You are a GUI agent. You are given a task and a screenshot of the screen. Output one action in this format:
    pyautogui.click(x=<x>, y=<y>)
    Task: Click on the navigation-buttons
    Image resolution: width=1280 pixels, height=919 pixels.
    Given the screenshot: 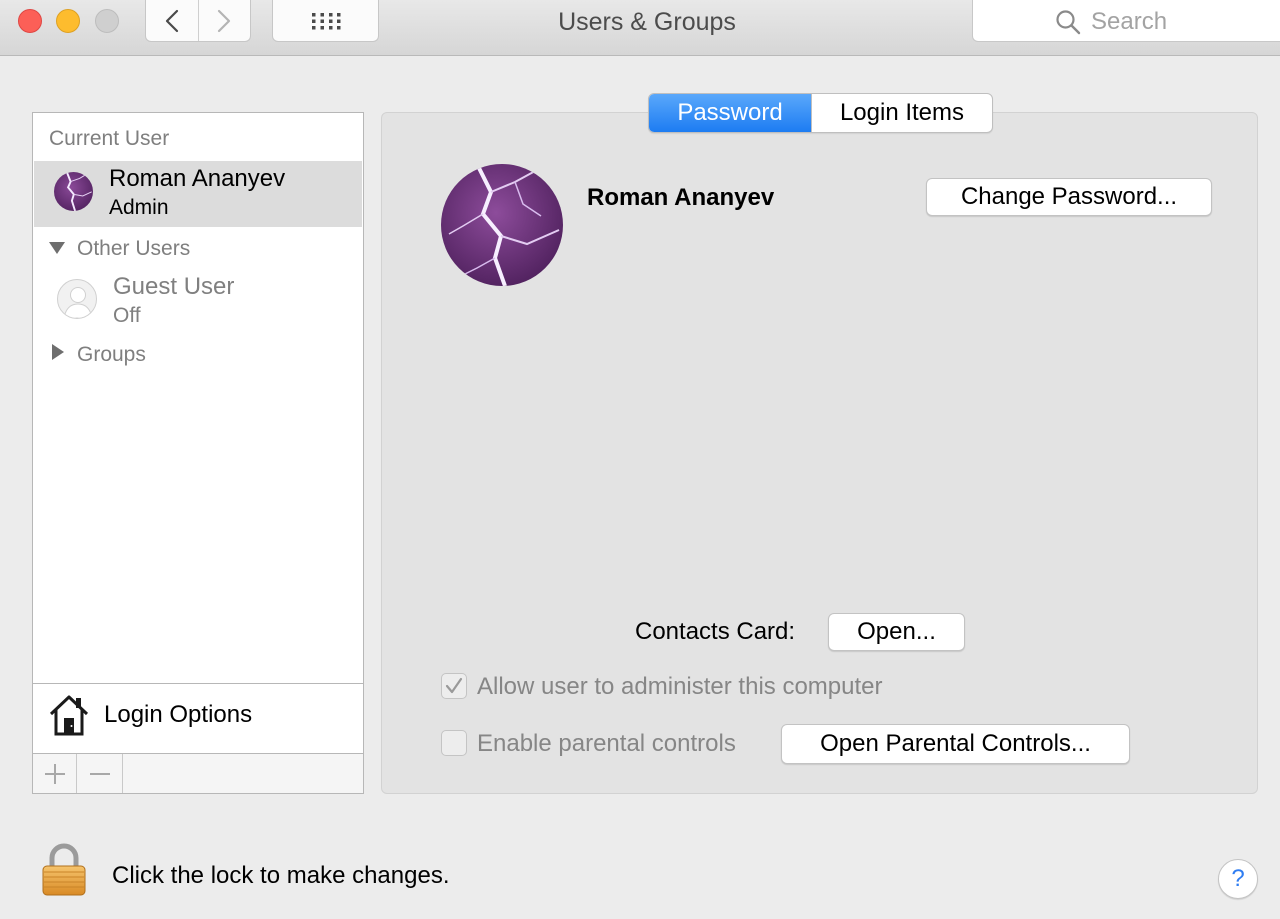 What is the action you would take?
    pyautogui.click(x=198, y=21)
    